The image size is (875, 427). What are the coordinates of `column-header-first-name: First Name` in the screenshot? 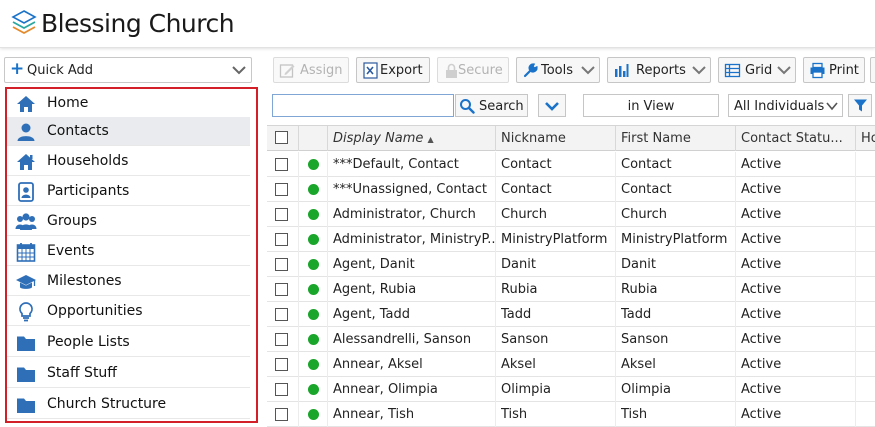 It's located at (676, 138).